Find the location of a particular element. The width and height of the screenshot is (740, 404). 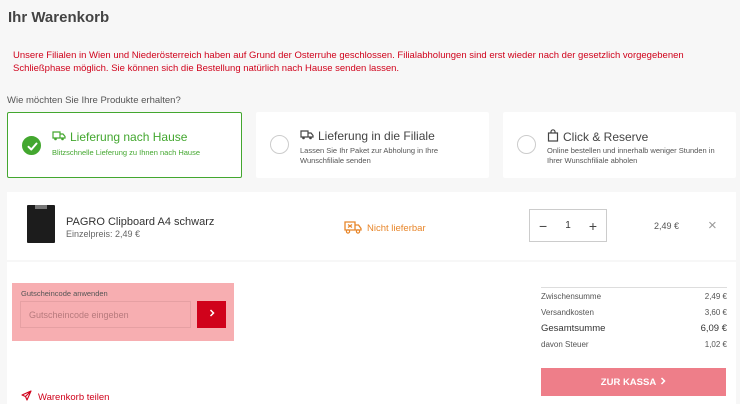

summary-label: Versandkosten is located at coordinates (567, 312).